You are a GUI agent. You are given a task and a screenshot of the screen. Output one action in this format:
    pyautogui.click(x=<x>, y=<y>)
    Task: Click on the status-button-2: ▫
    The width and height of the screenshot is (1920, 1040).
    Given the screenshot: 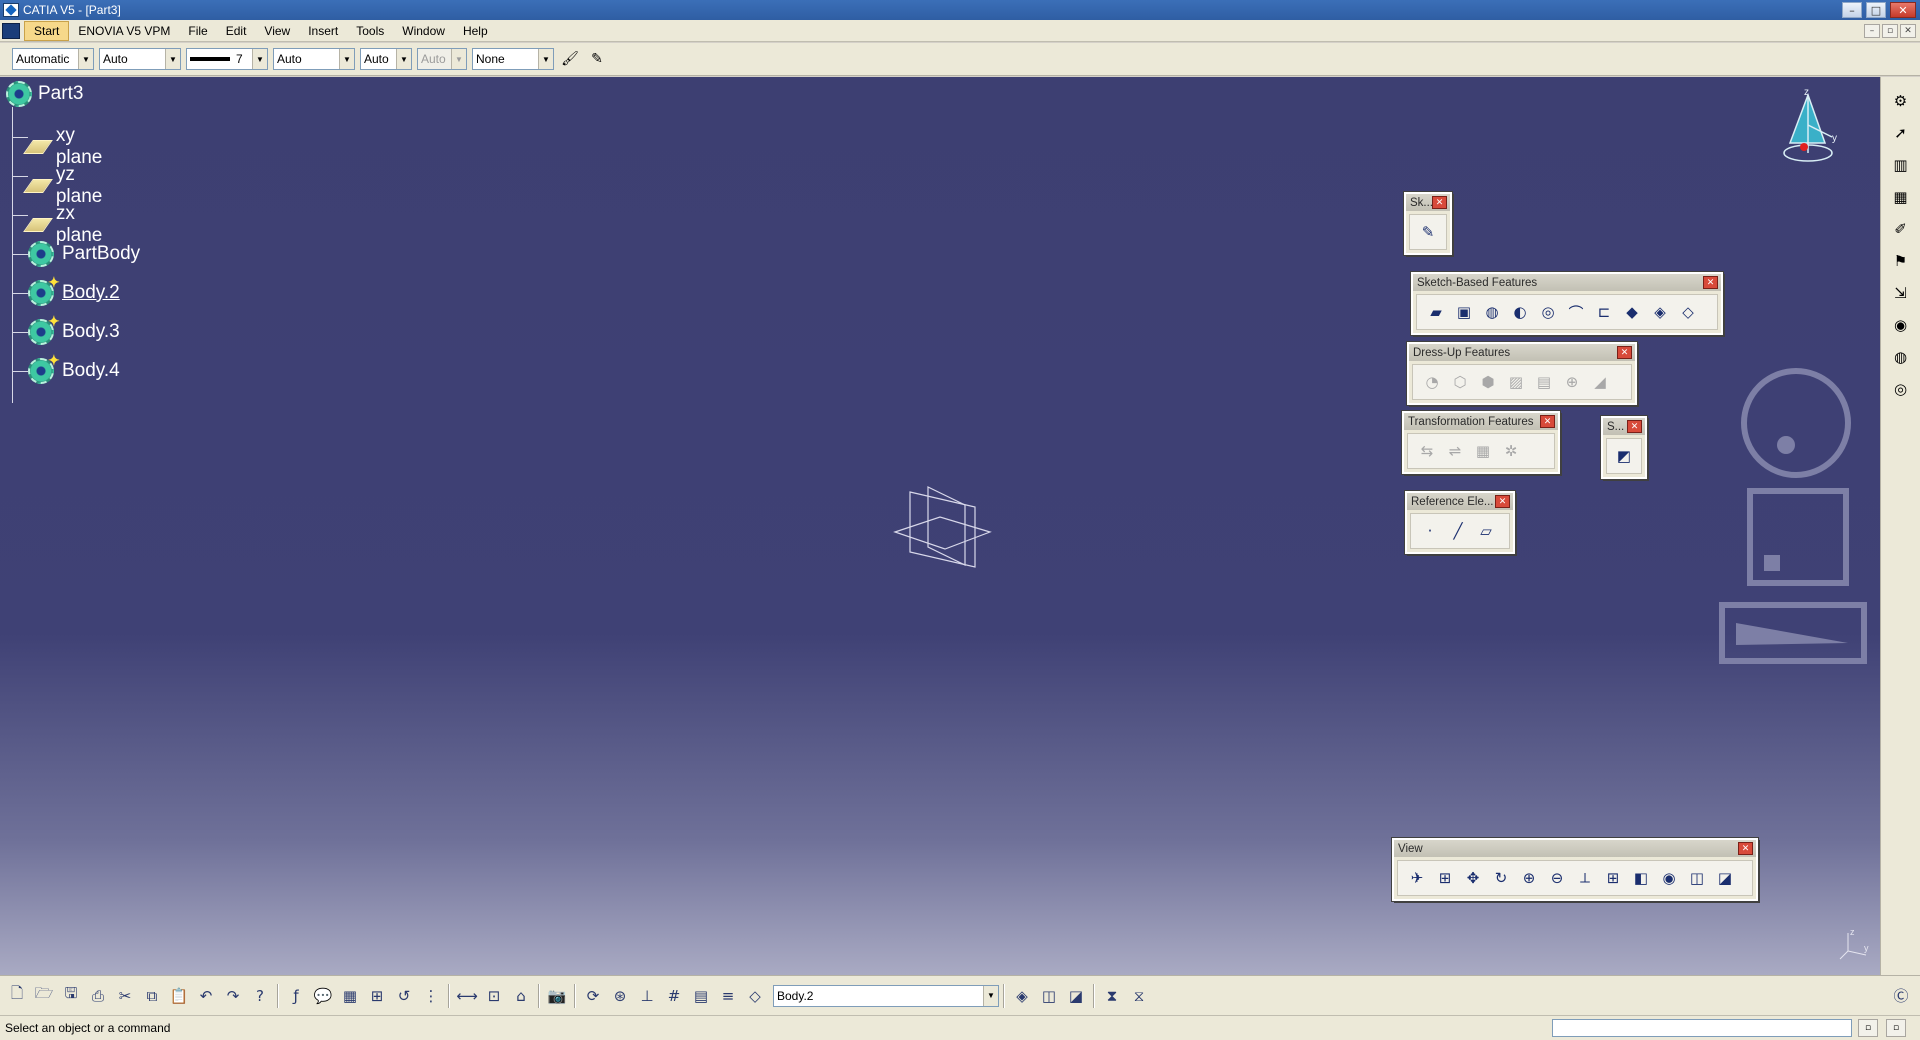 What is the action you would take?
    pyautogui.click(x=1896, y=1028)
    